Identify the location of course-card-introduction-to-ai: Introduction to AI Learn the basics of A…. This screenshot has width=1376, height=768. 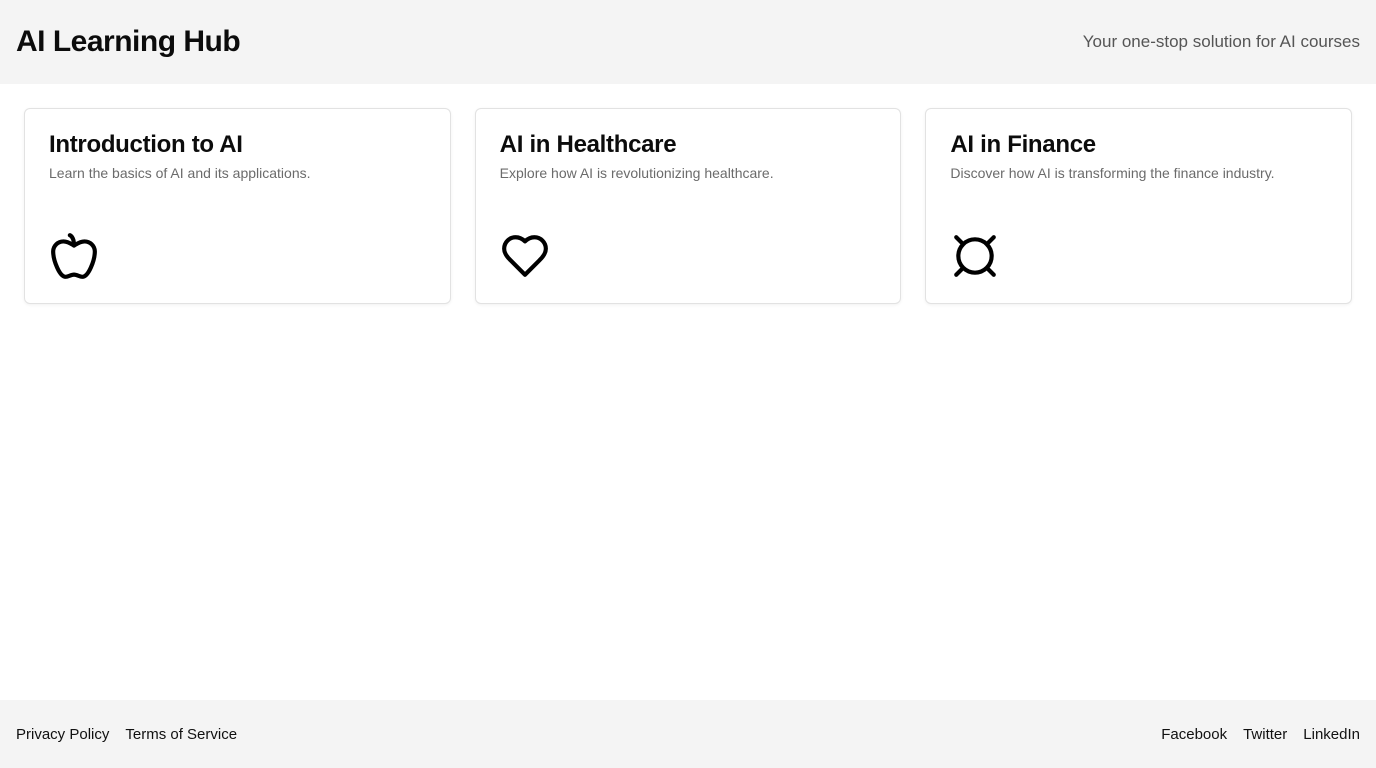
(237, 206).